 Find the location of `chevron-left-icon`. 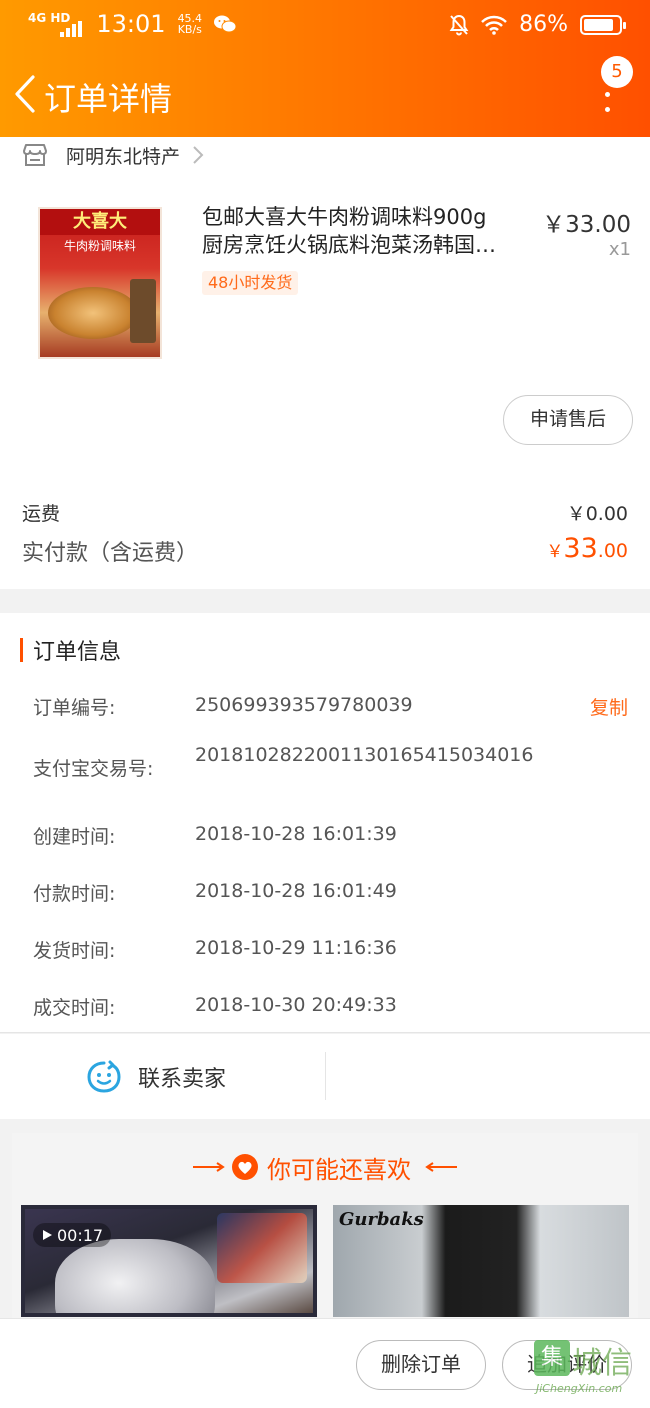

chevron-left-icon is located at coordinates (25, 94).